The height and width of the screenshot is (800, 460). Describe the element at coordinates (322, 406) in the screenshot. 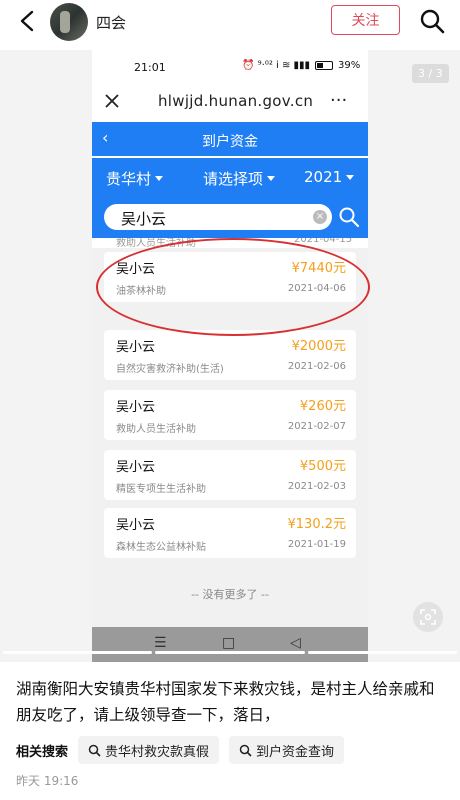

I see `record-amount: ¥260元` at that location.